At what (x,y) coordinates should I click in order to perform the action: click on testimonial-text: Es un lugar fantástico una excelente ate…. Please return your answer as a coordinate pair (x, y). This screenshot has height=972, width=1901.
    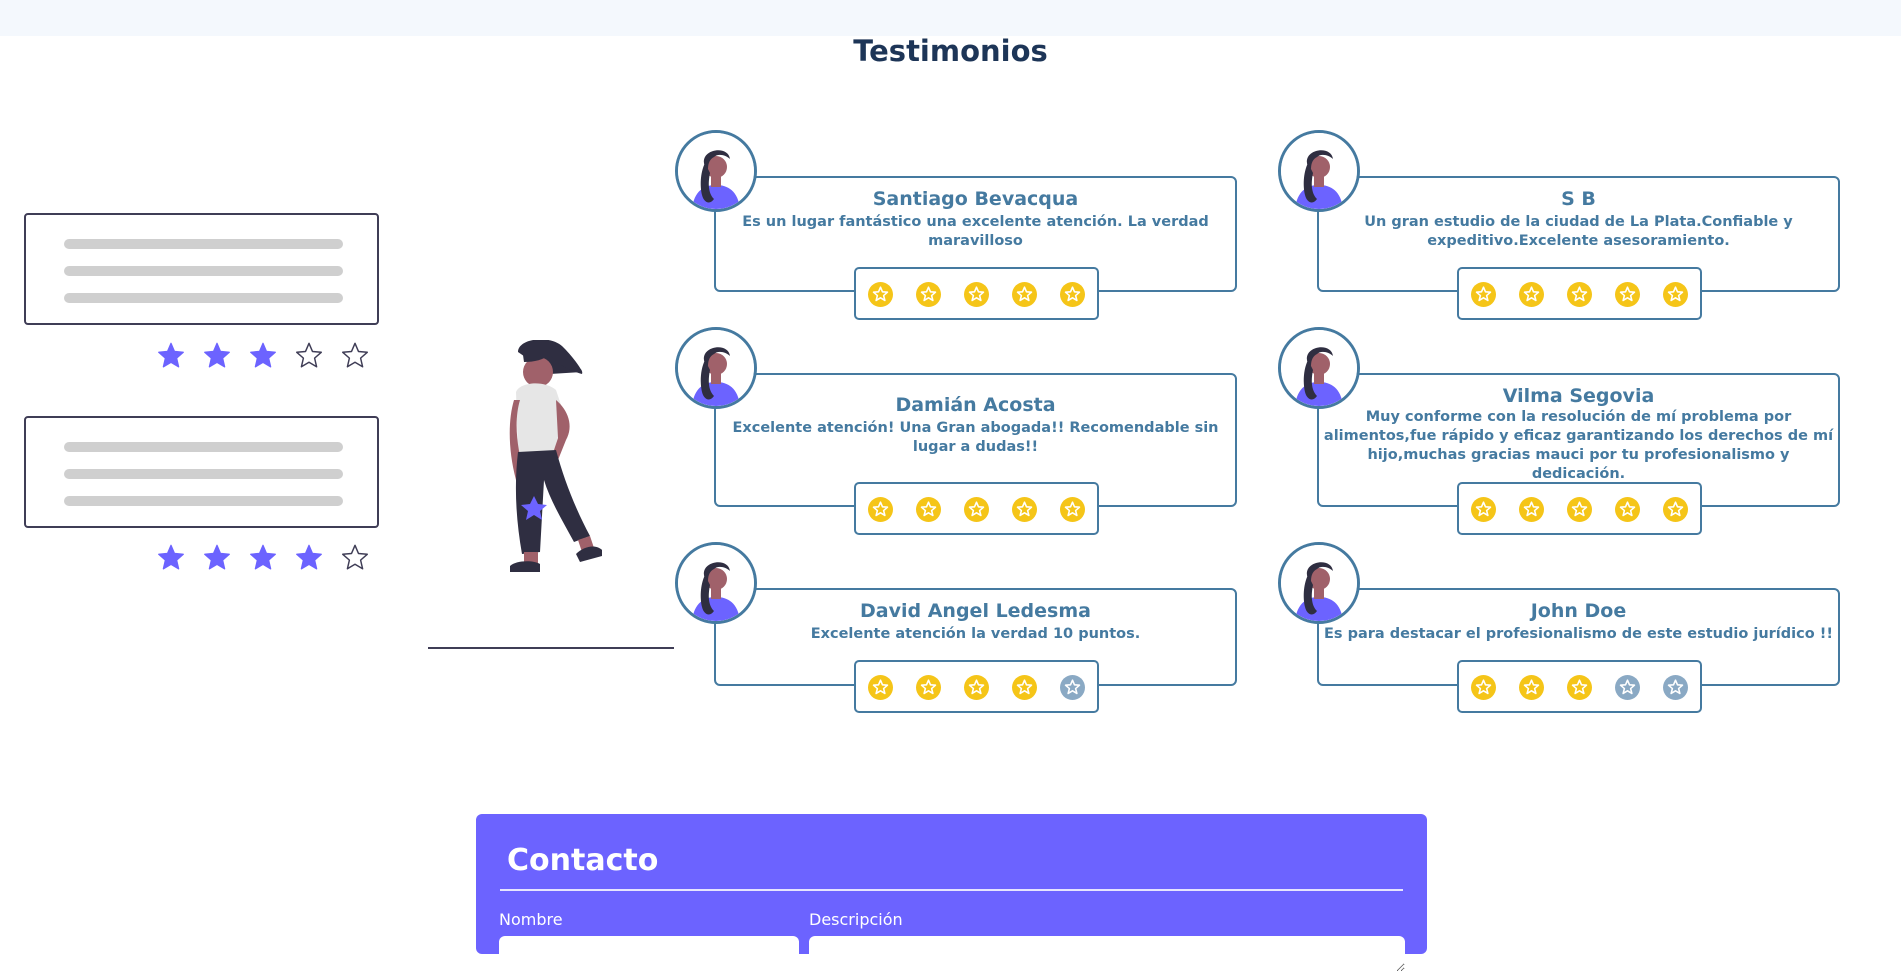
    Looking at the image, I should click on (975, 231).